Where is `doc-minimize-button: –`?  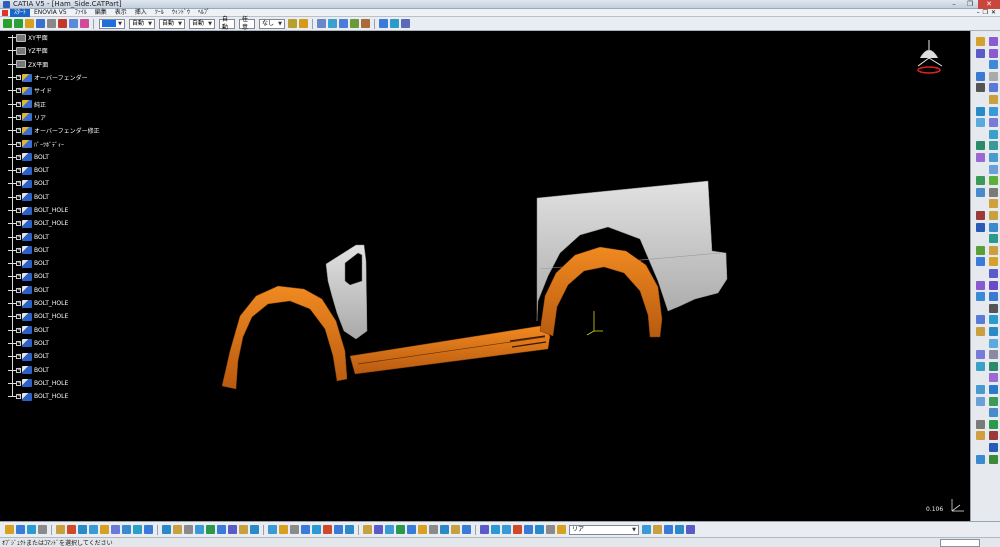 doc-minimize-button: – is located at coordinates (978, 12).